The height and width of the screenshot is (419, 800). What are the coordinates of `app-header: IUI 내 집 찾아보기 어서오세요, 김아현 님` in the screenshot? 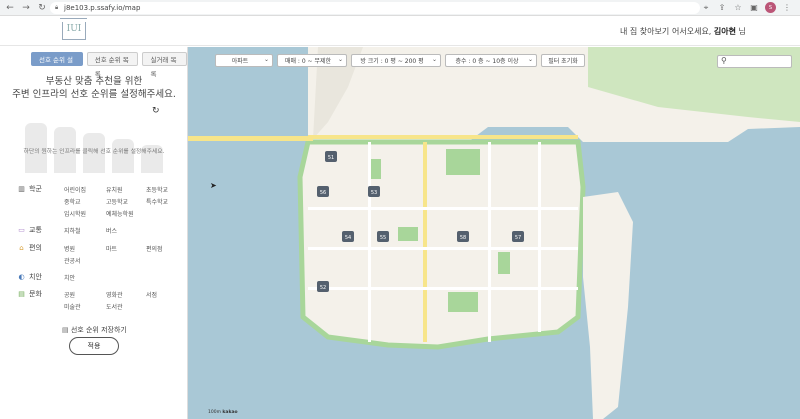 It's located at (400, 31).